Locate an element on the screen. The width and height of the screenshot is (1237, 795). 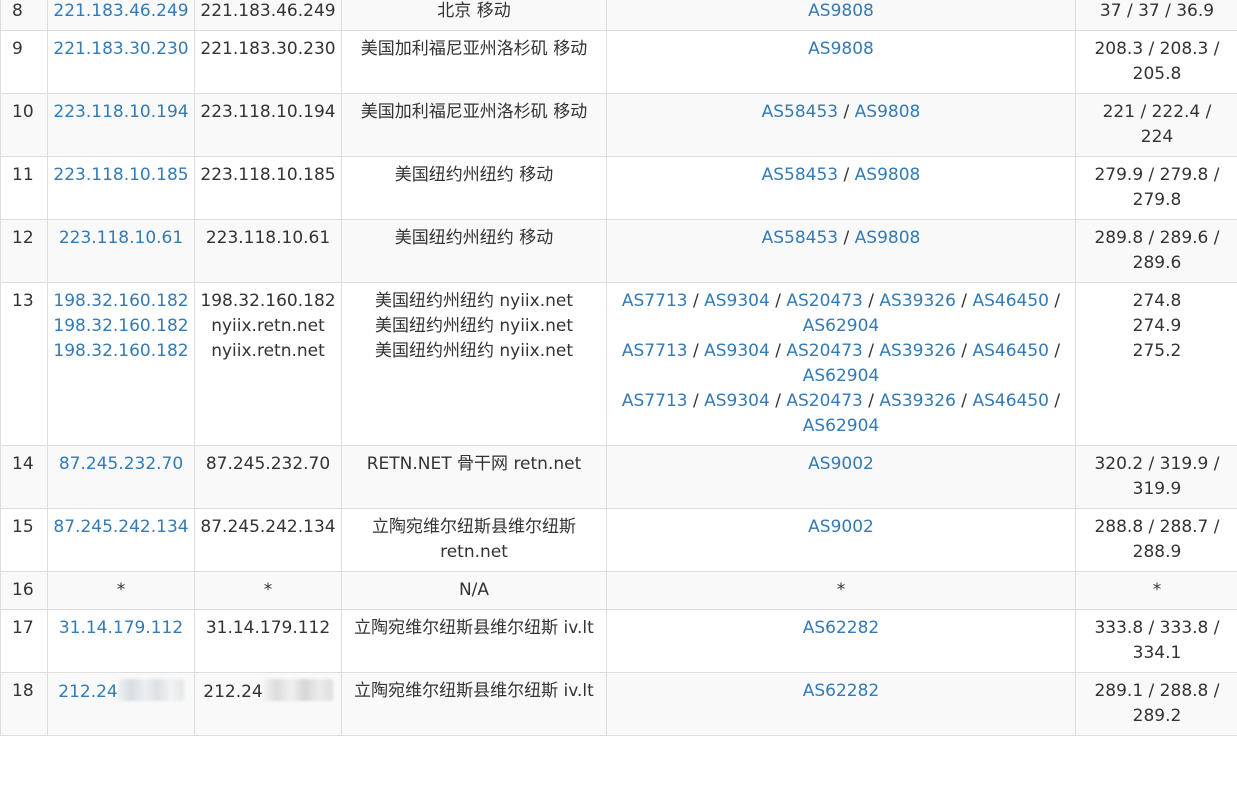
asn-cell: * is located at coordinates (841, 590).